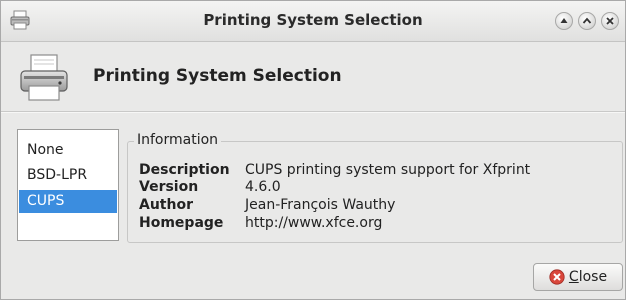 The image size is (626, 300). I want to click on window-close-button, so click(610, 21).